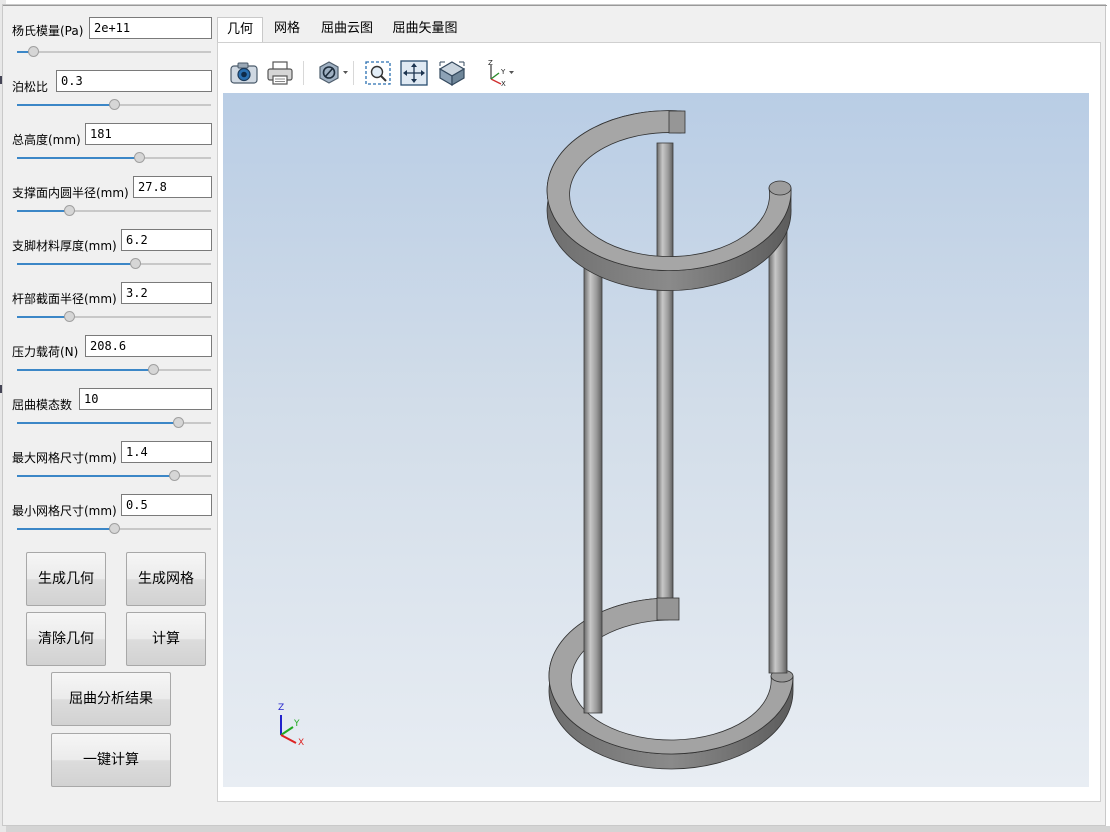  What do you see at coordinates (425, 29) in the screenshot?
I see `tab-buckling-vector: 屈曲矢量图` at bounding box center [425, 29].